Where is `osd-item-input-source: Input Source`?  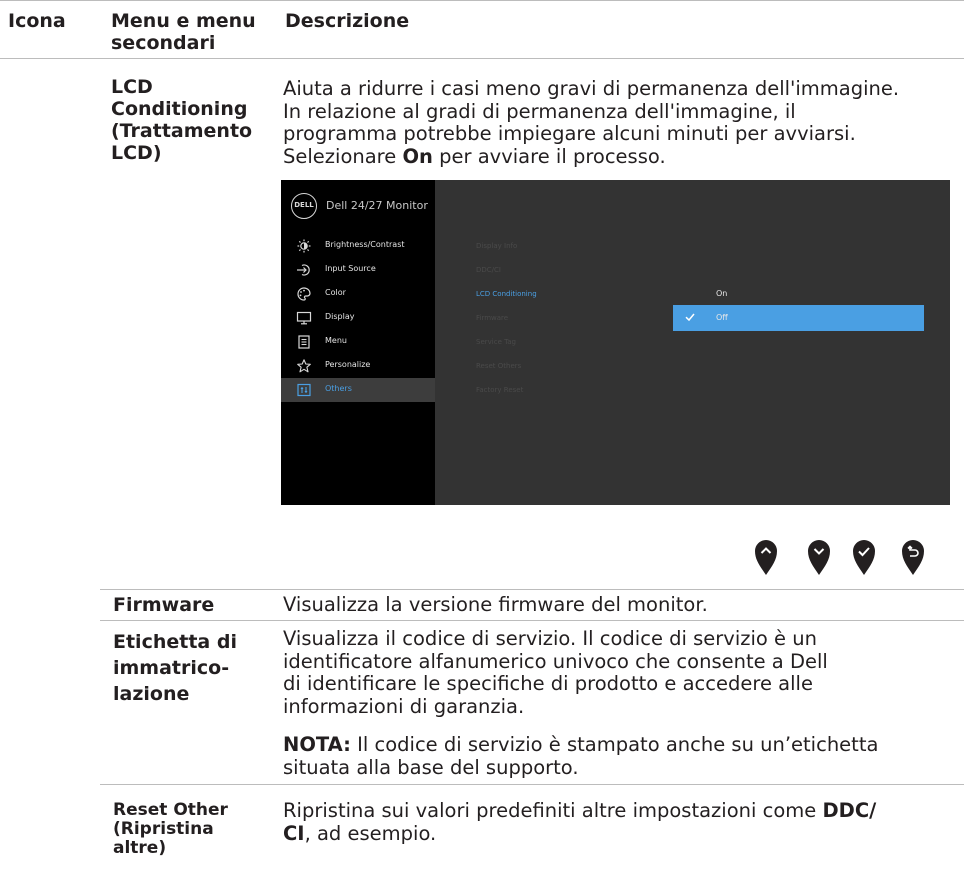
osd-item-input-source: Input Source is located at coordinates (358, 270).